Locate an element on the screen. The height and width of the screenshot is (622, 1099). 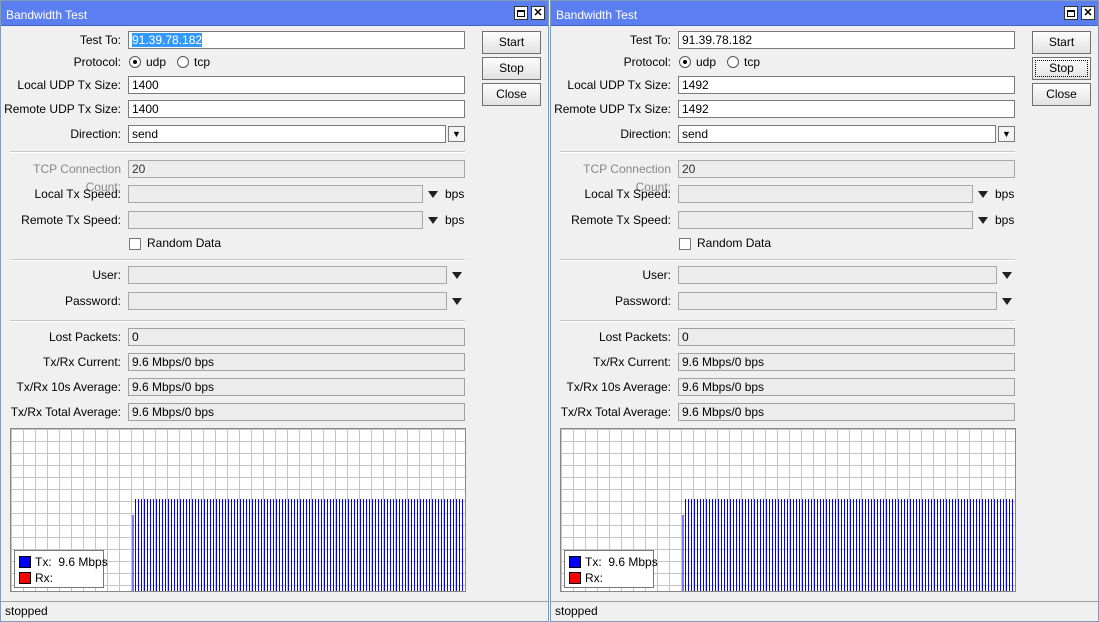
window-title: Bandwidth Test is located at coordinates (47, 15).